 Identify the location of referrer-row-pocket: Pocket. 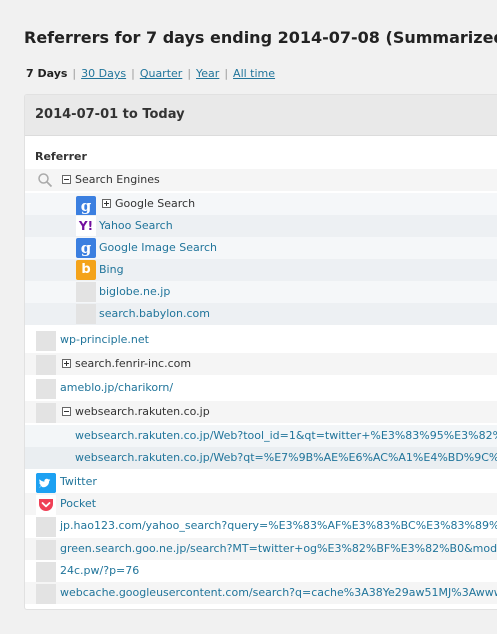
(261, 504).